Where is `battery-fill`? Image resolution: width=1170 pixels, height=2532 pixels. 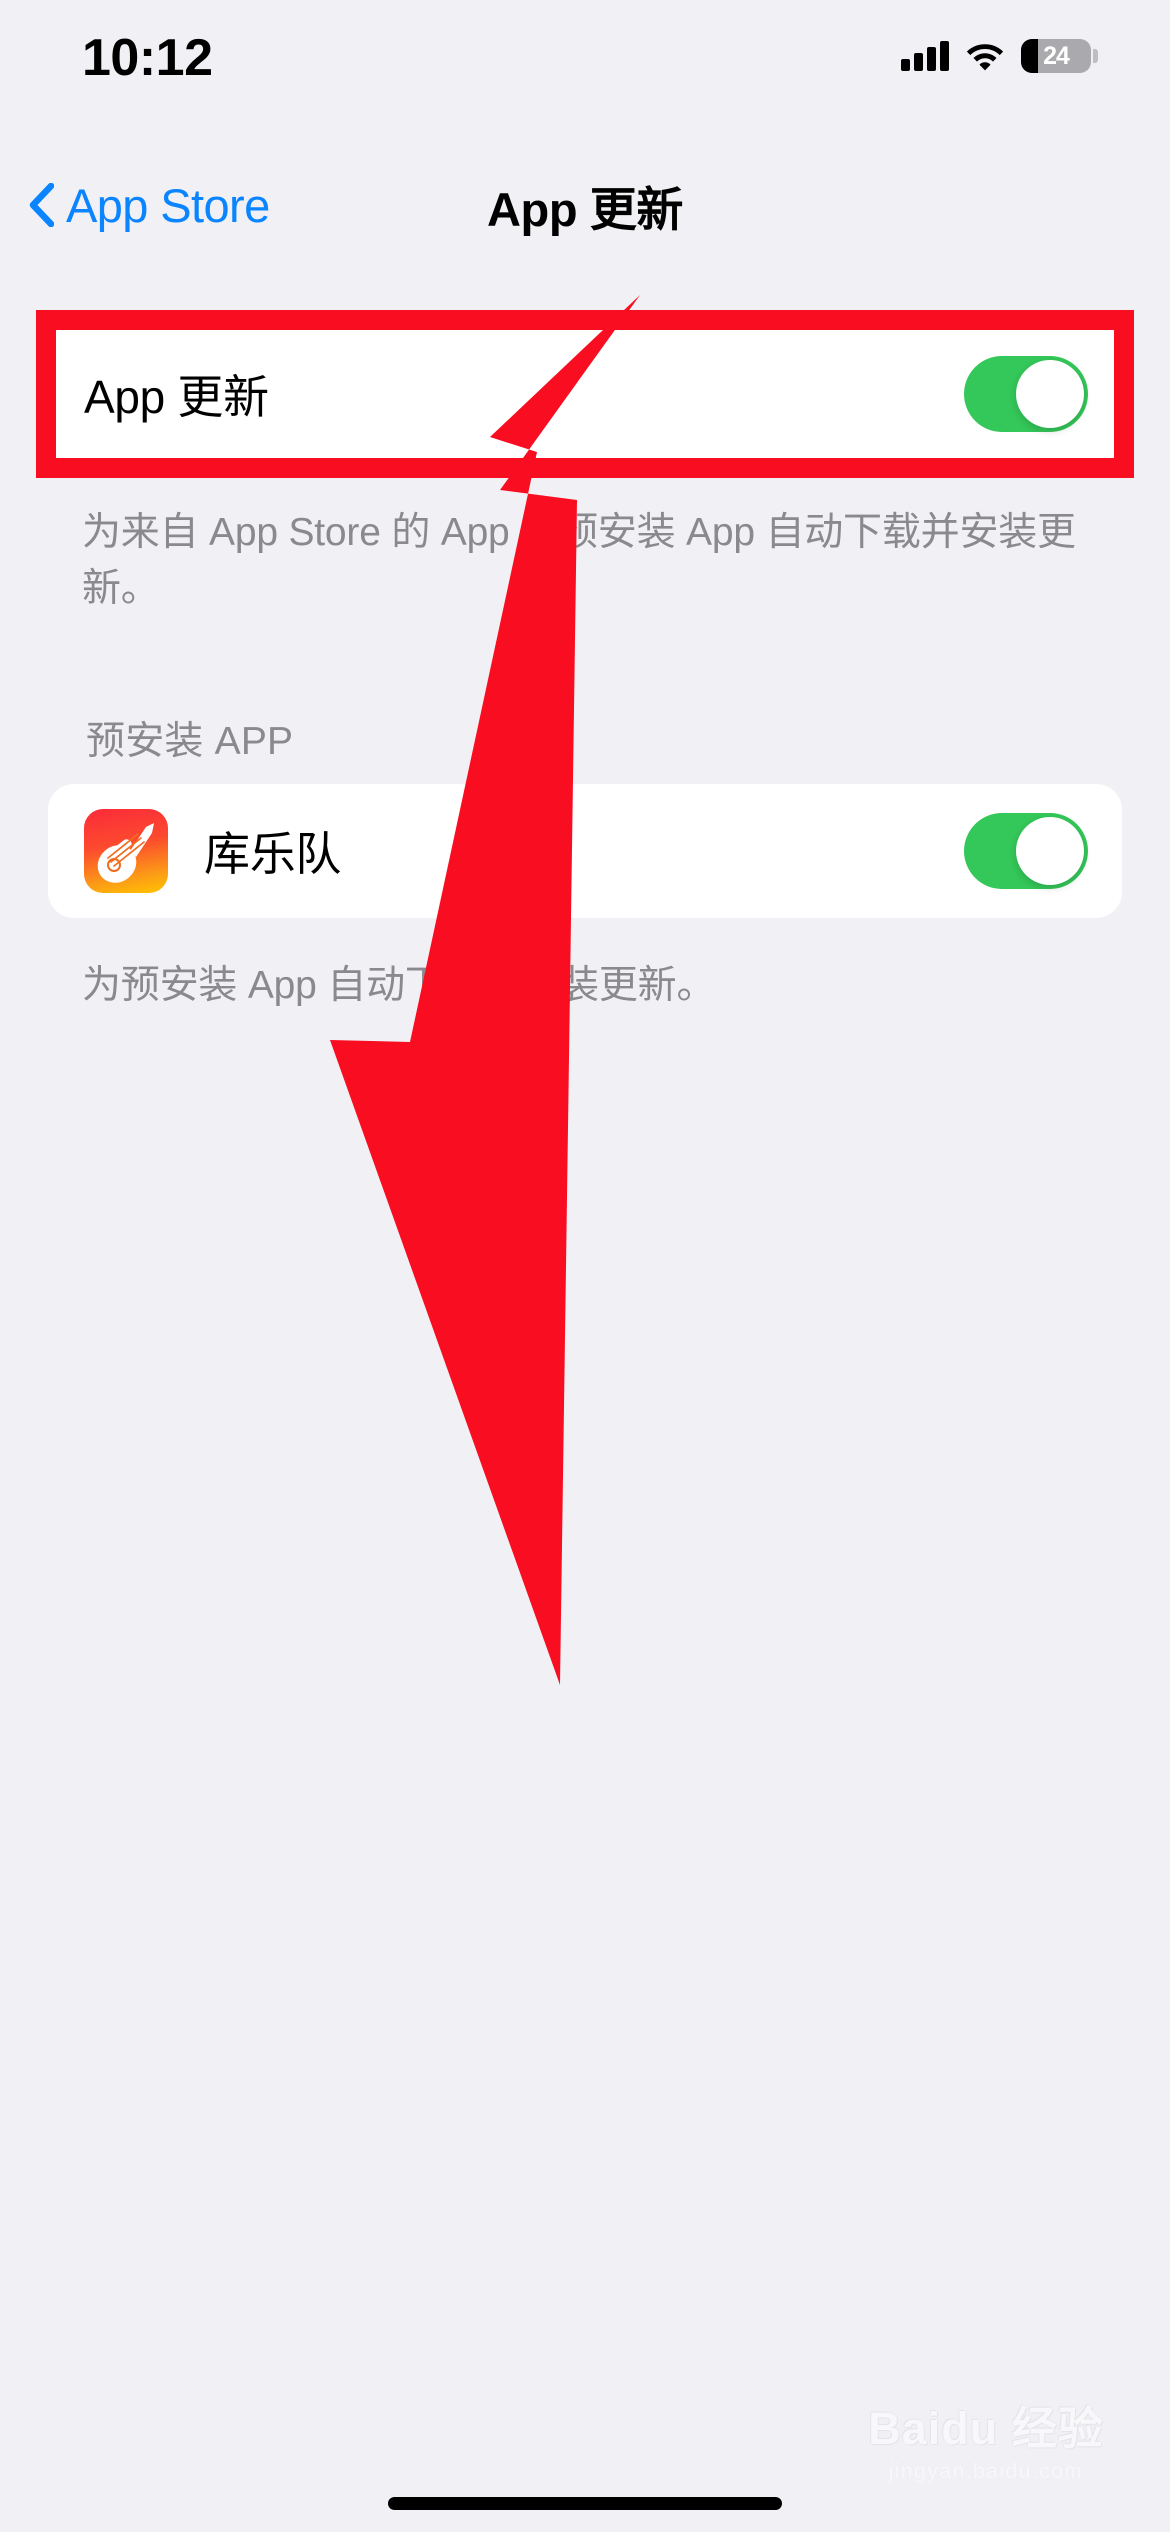
battery-fill is located at coordinates (1029, 56).